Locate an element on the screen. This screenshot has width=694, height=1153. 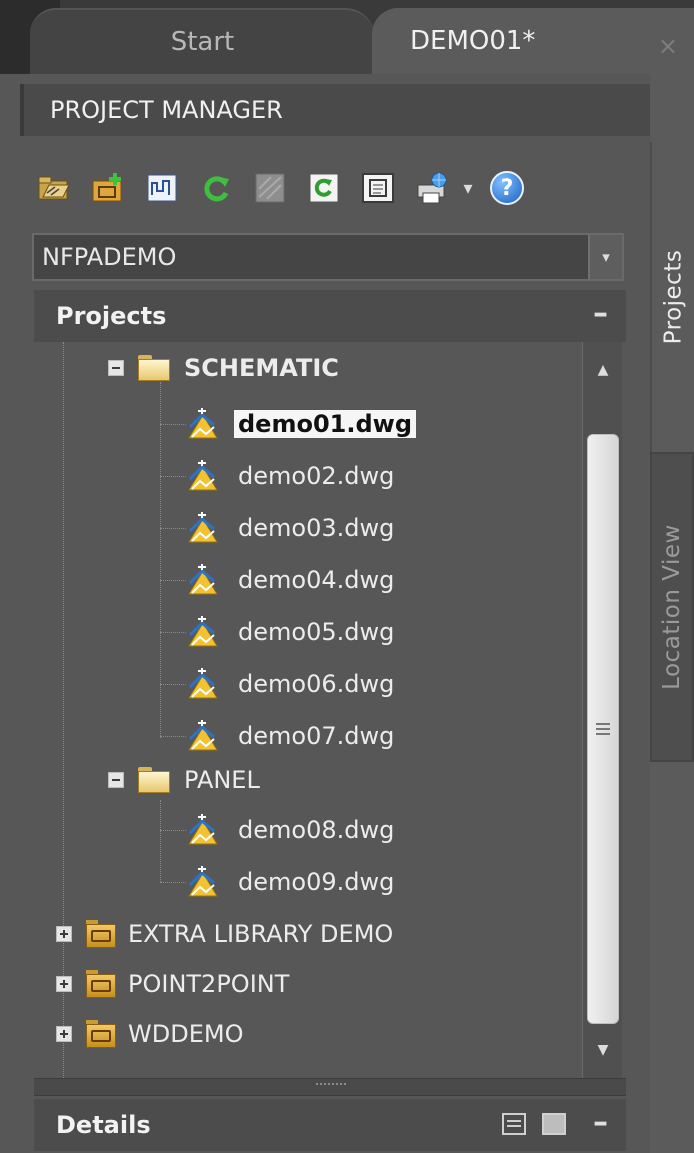
tree-file-demo05: demo05.dwg is located at coordinates (292, 632).